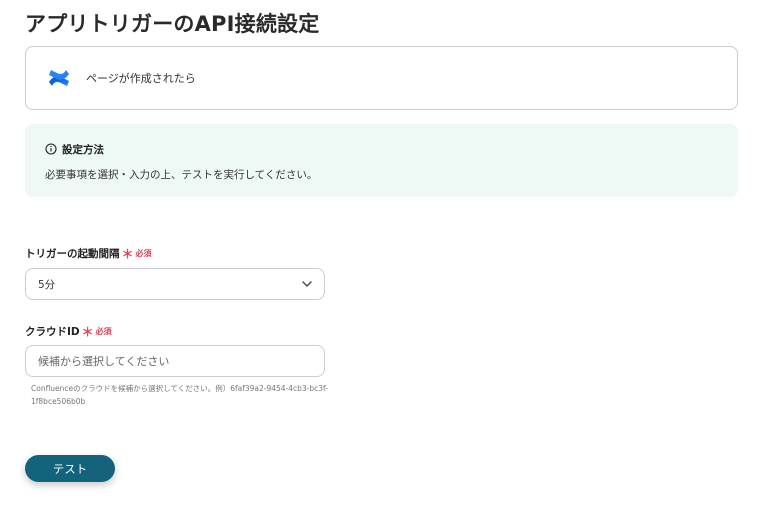 The height and width of the screenshot is (505, 763). I want to click on page-title: アプリトリガーのAPI接続設定, so click(172, 24).